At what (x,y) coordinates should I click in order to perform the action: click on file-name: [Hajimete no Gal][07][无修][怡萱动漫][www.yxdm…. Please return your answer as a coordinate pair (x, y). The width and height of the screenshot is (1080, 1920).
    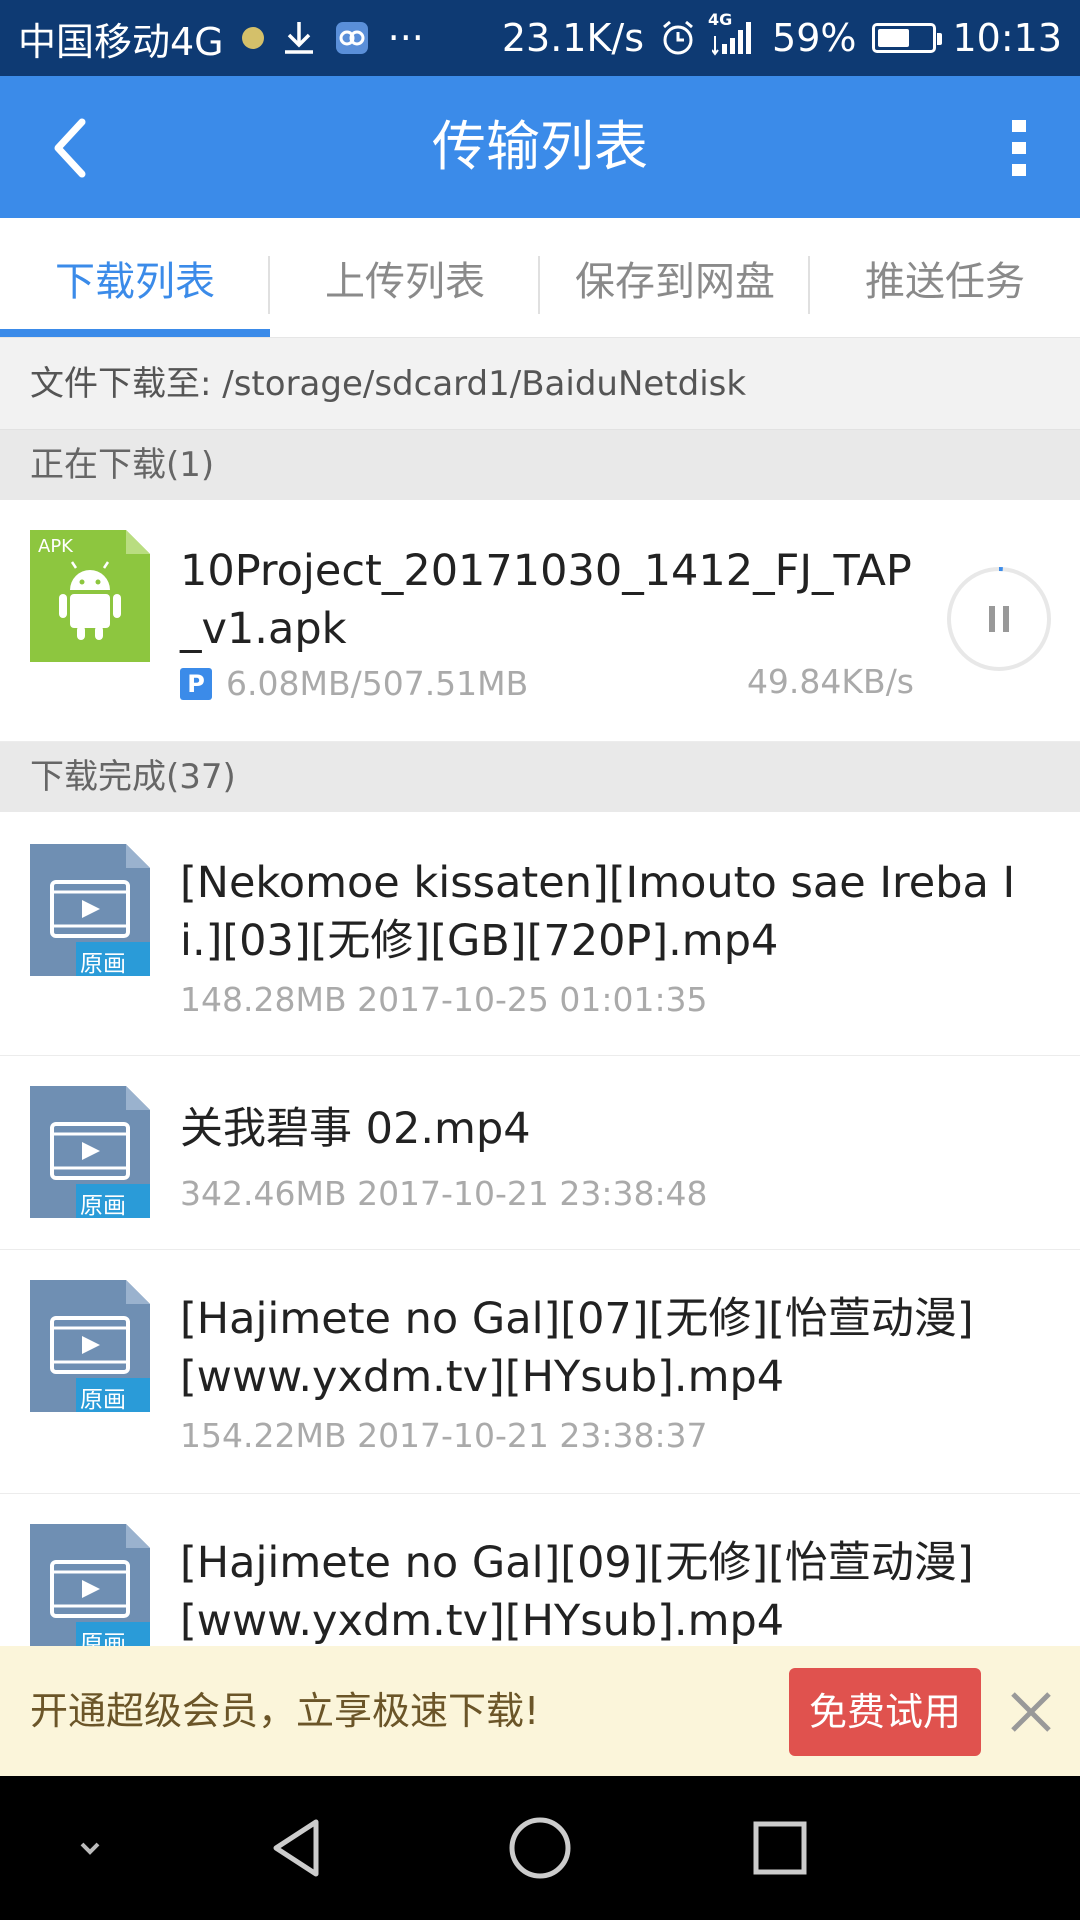
    Looking at the image, I should click on (577, 1348).